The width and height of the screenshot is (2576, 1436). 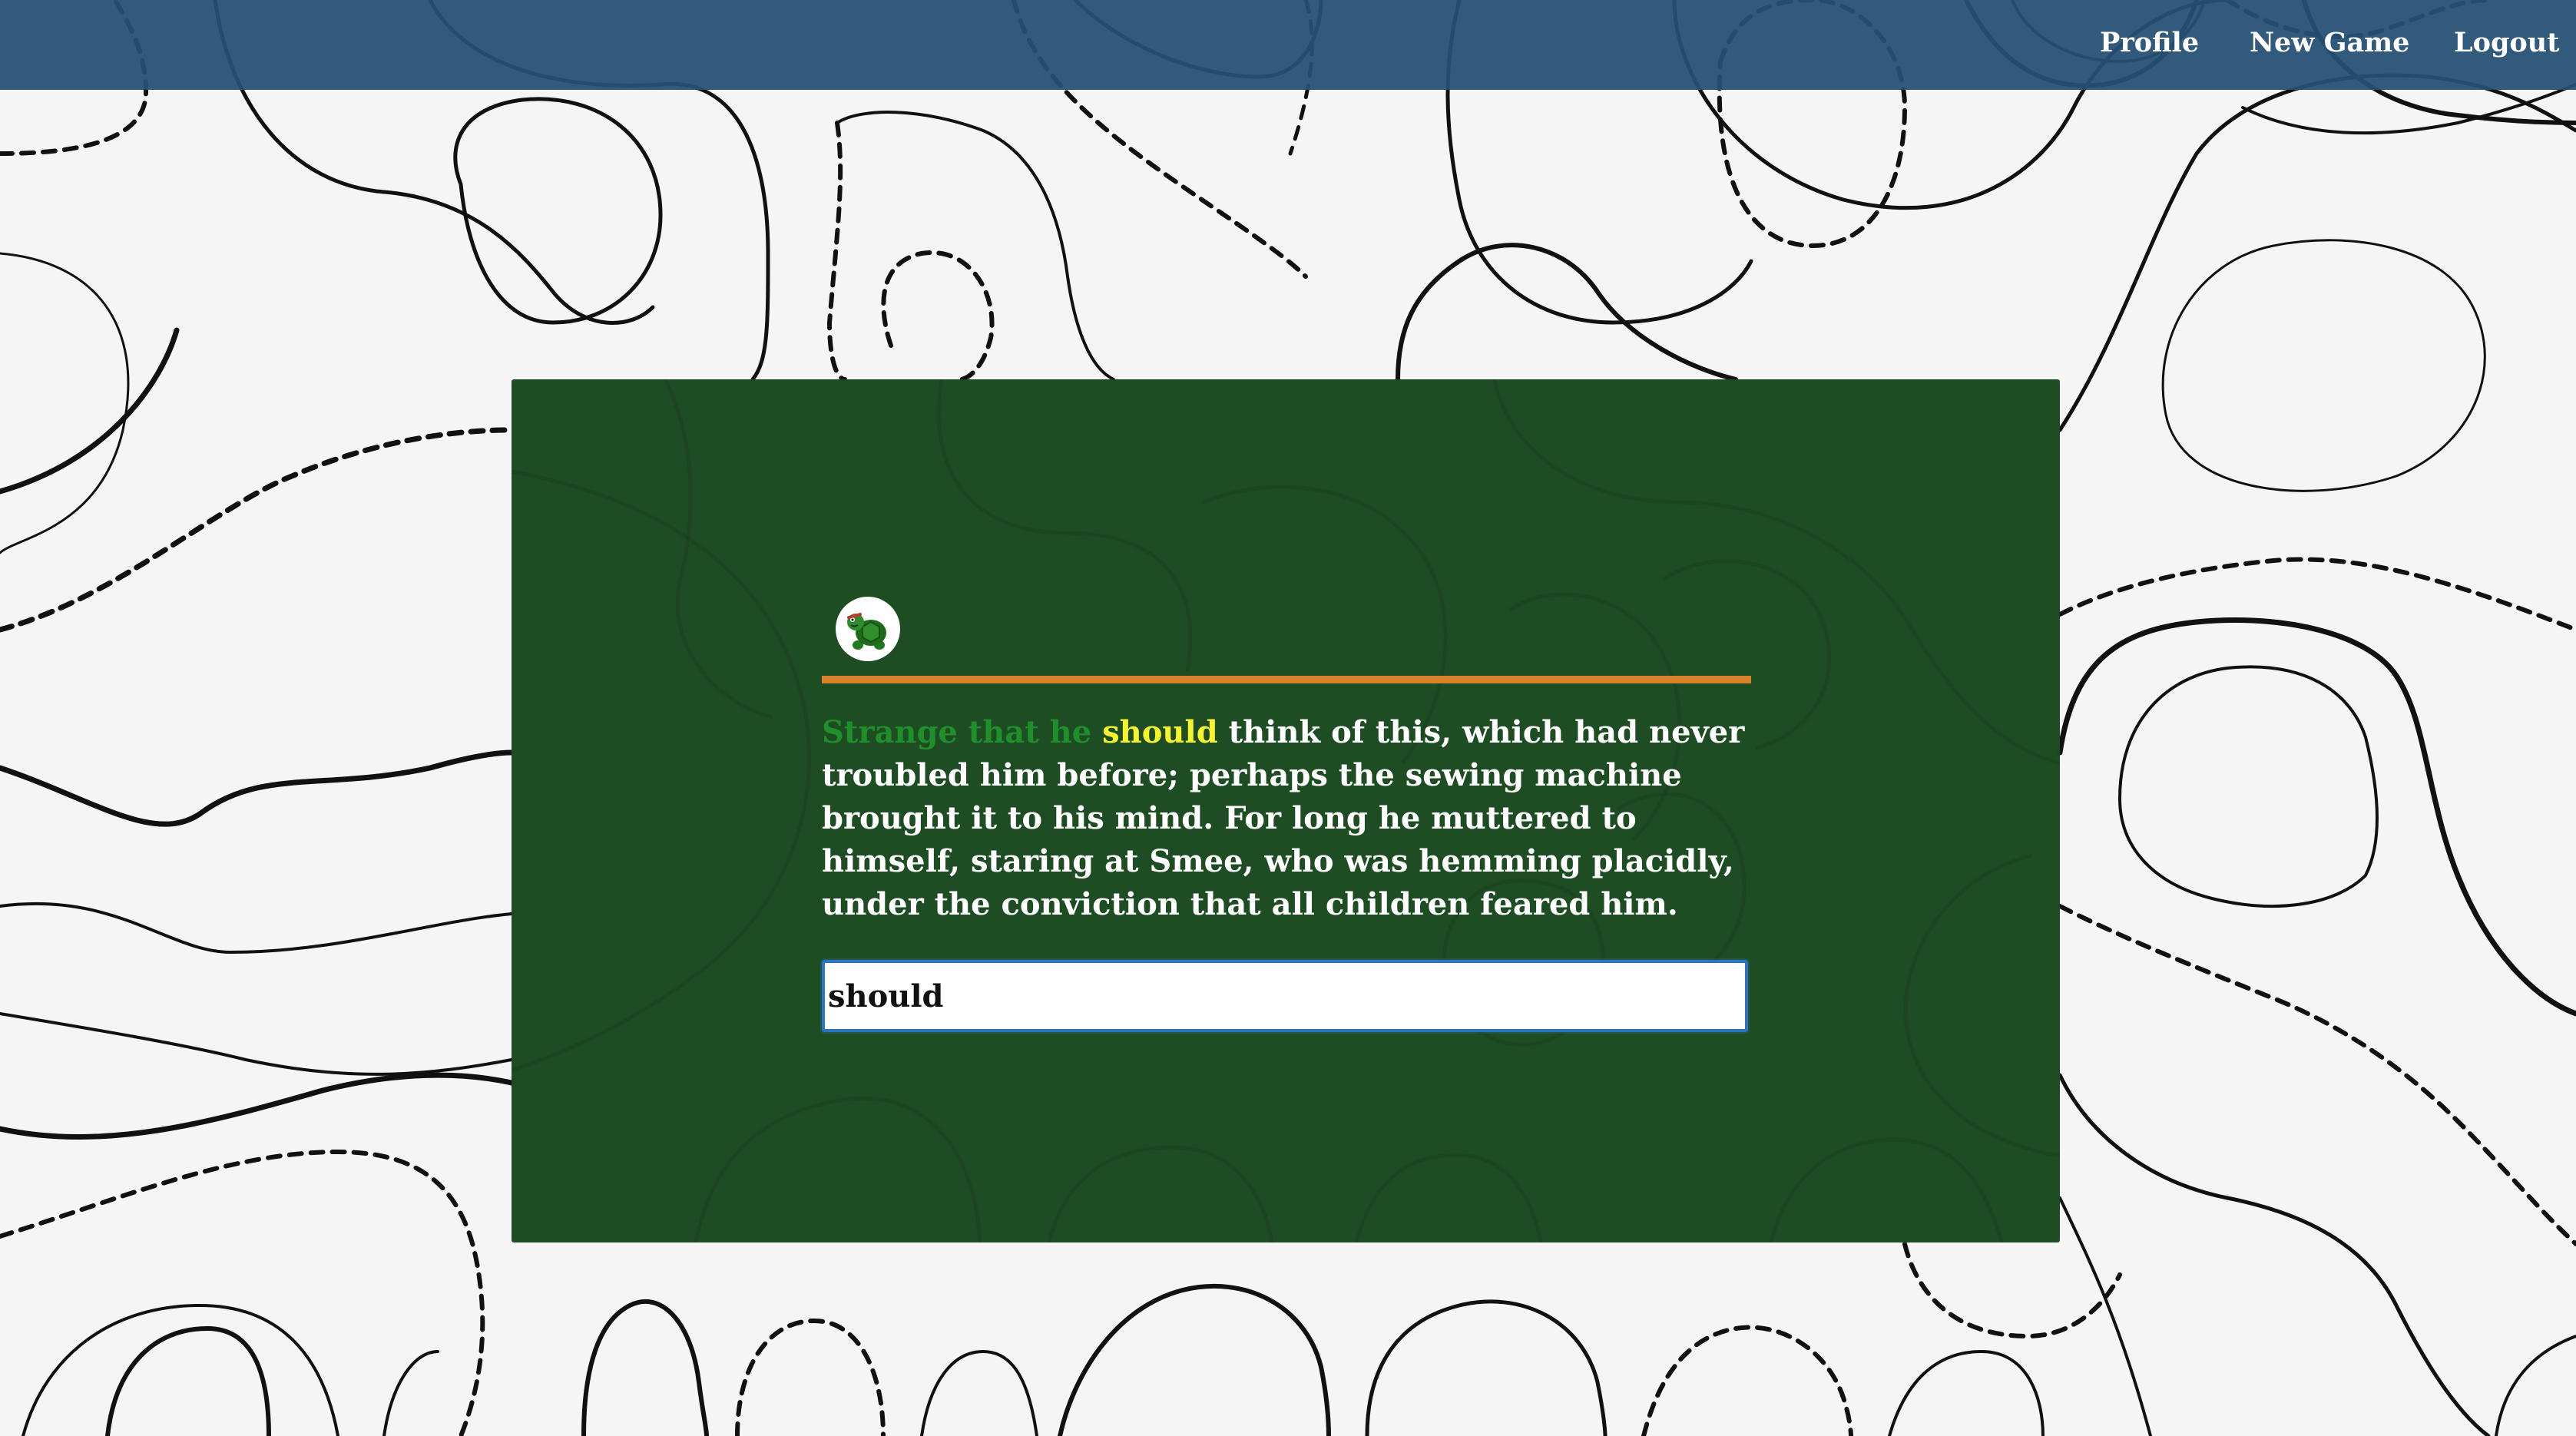 I want to click on typing-progress-bar, so click(x=1286, y=680).